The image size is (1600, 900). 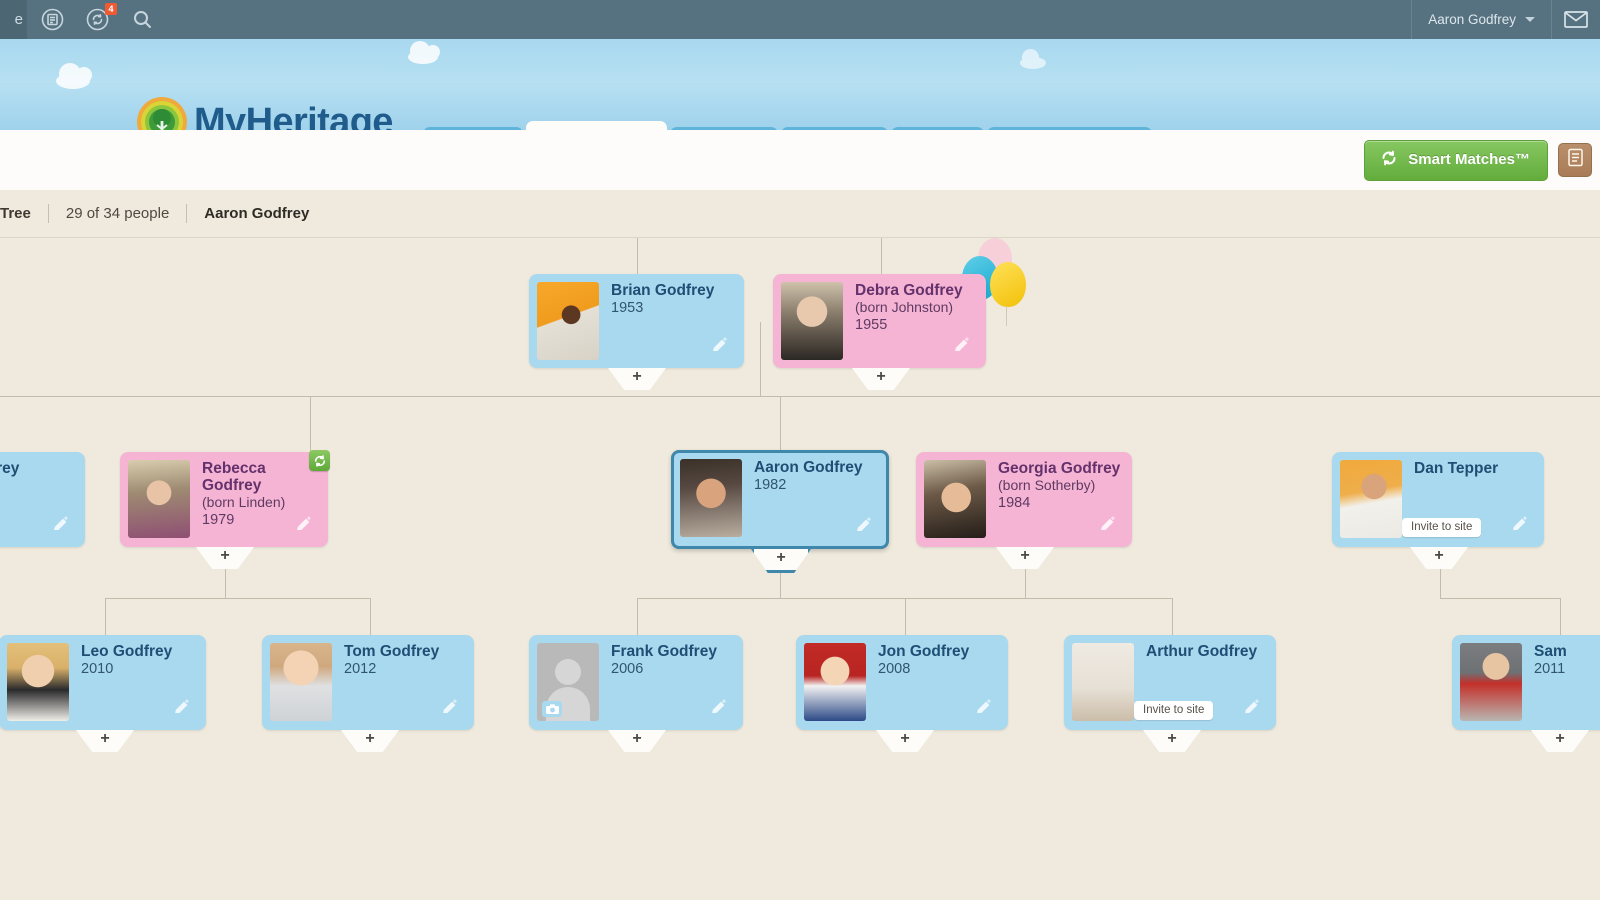 What do you see at coordinates (881, 379) in the screenshot?
I see `add-relative-button-debra: +` at bounding box center [881, 379].